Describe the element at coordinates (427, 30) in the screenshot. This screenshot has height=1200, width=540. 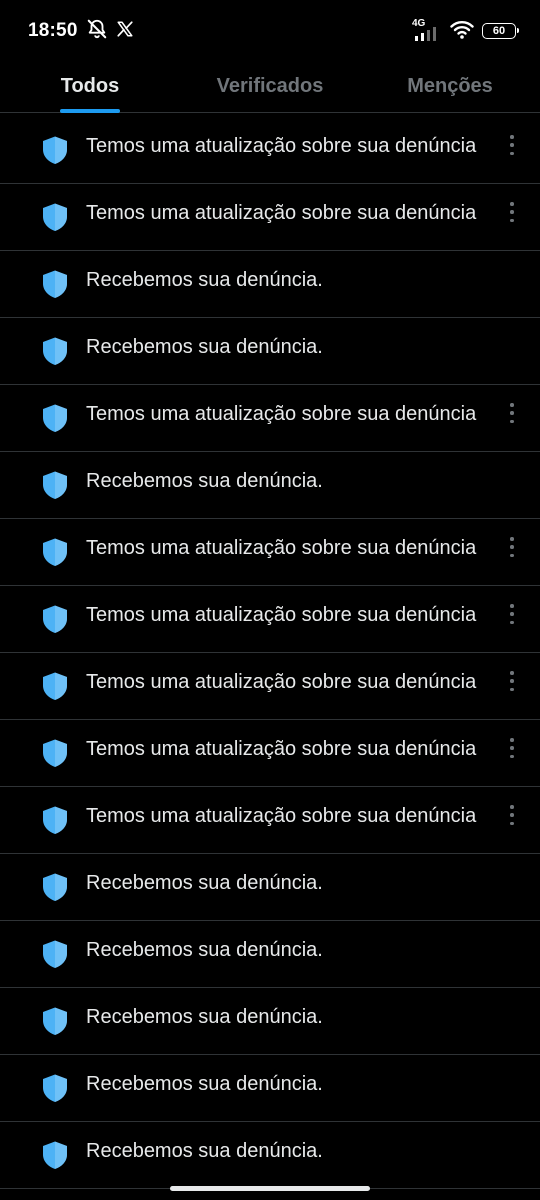
I see `cellular-signal-icon: 4G` at that location.